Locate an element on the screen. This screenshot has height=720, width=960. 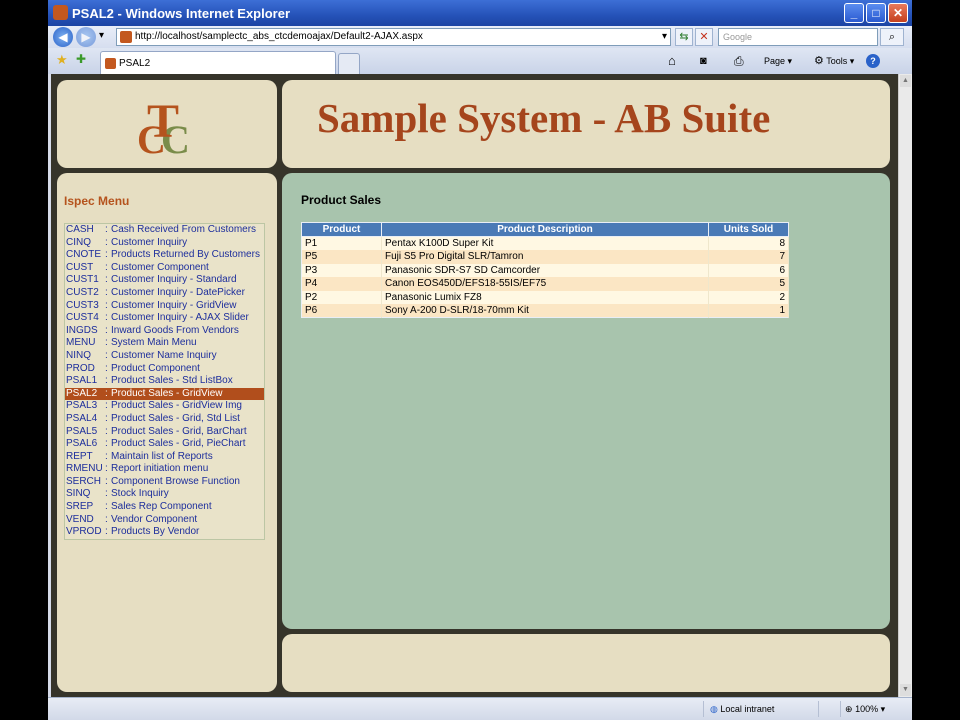
menu-item-label: Maintain list of Reports is located at coordinates (162, 456).